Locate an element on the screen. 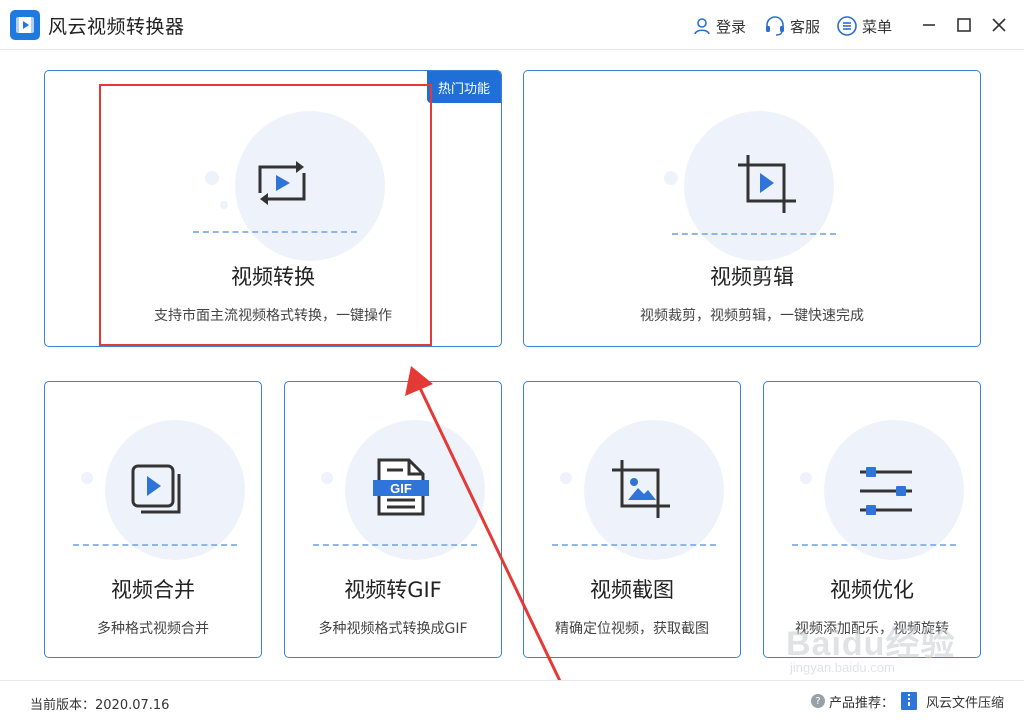  card-title: 视频转换 is located at coordinates (273, 277).